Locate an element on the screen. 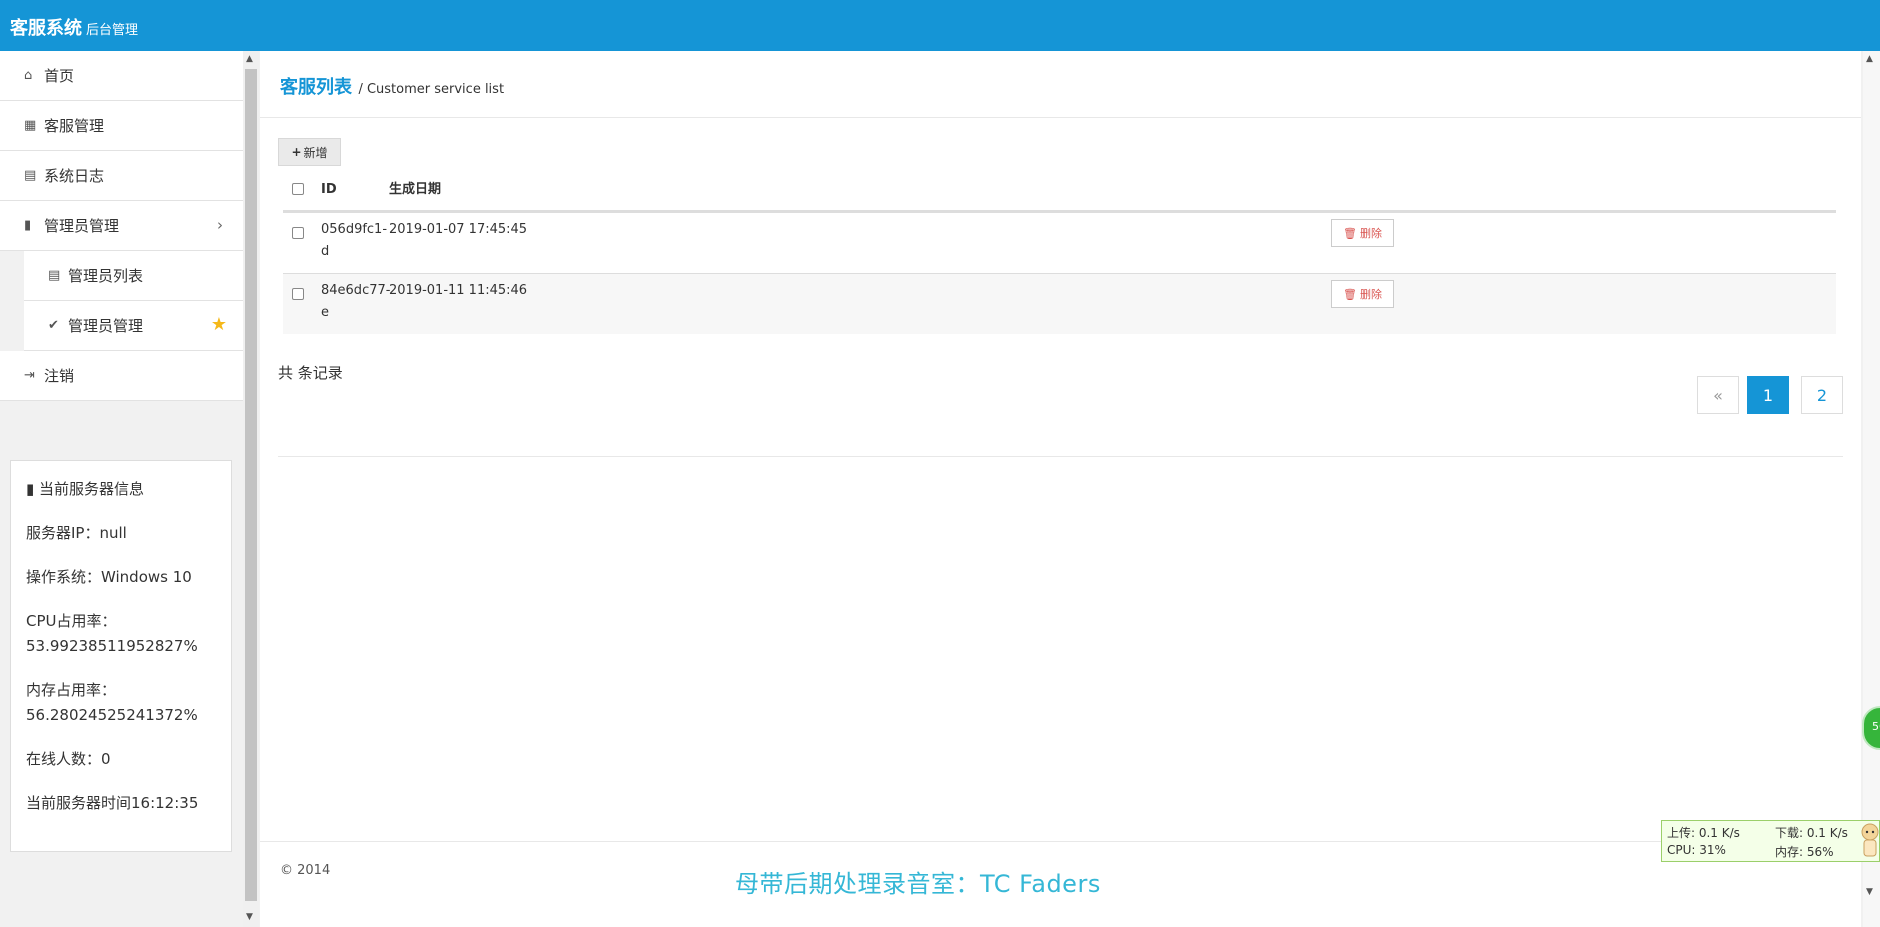 The width and height of the screenshot is (1880, 927). sidebar-item-label: 首页 is located at coordinates (59, 76).